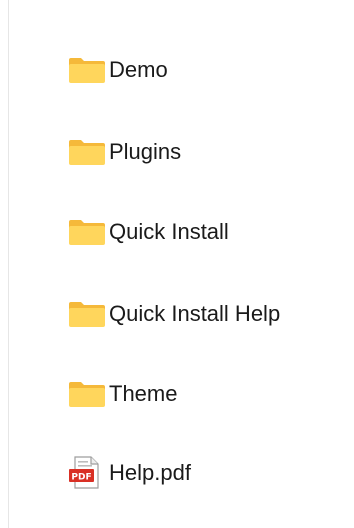  I want to click on list-item-plugins: Plugins, so click(211, 152).